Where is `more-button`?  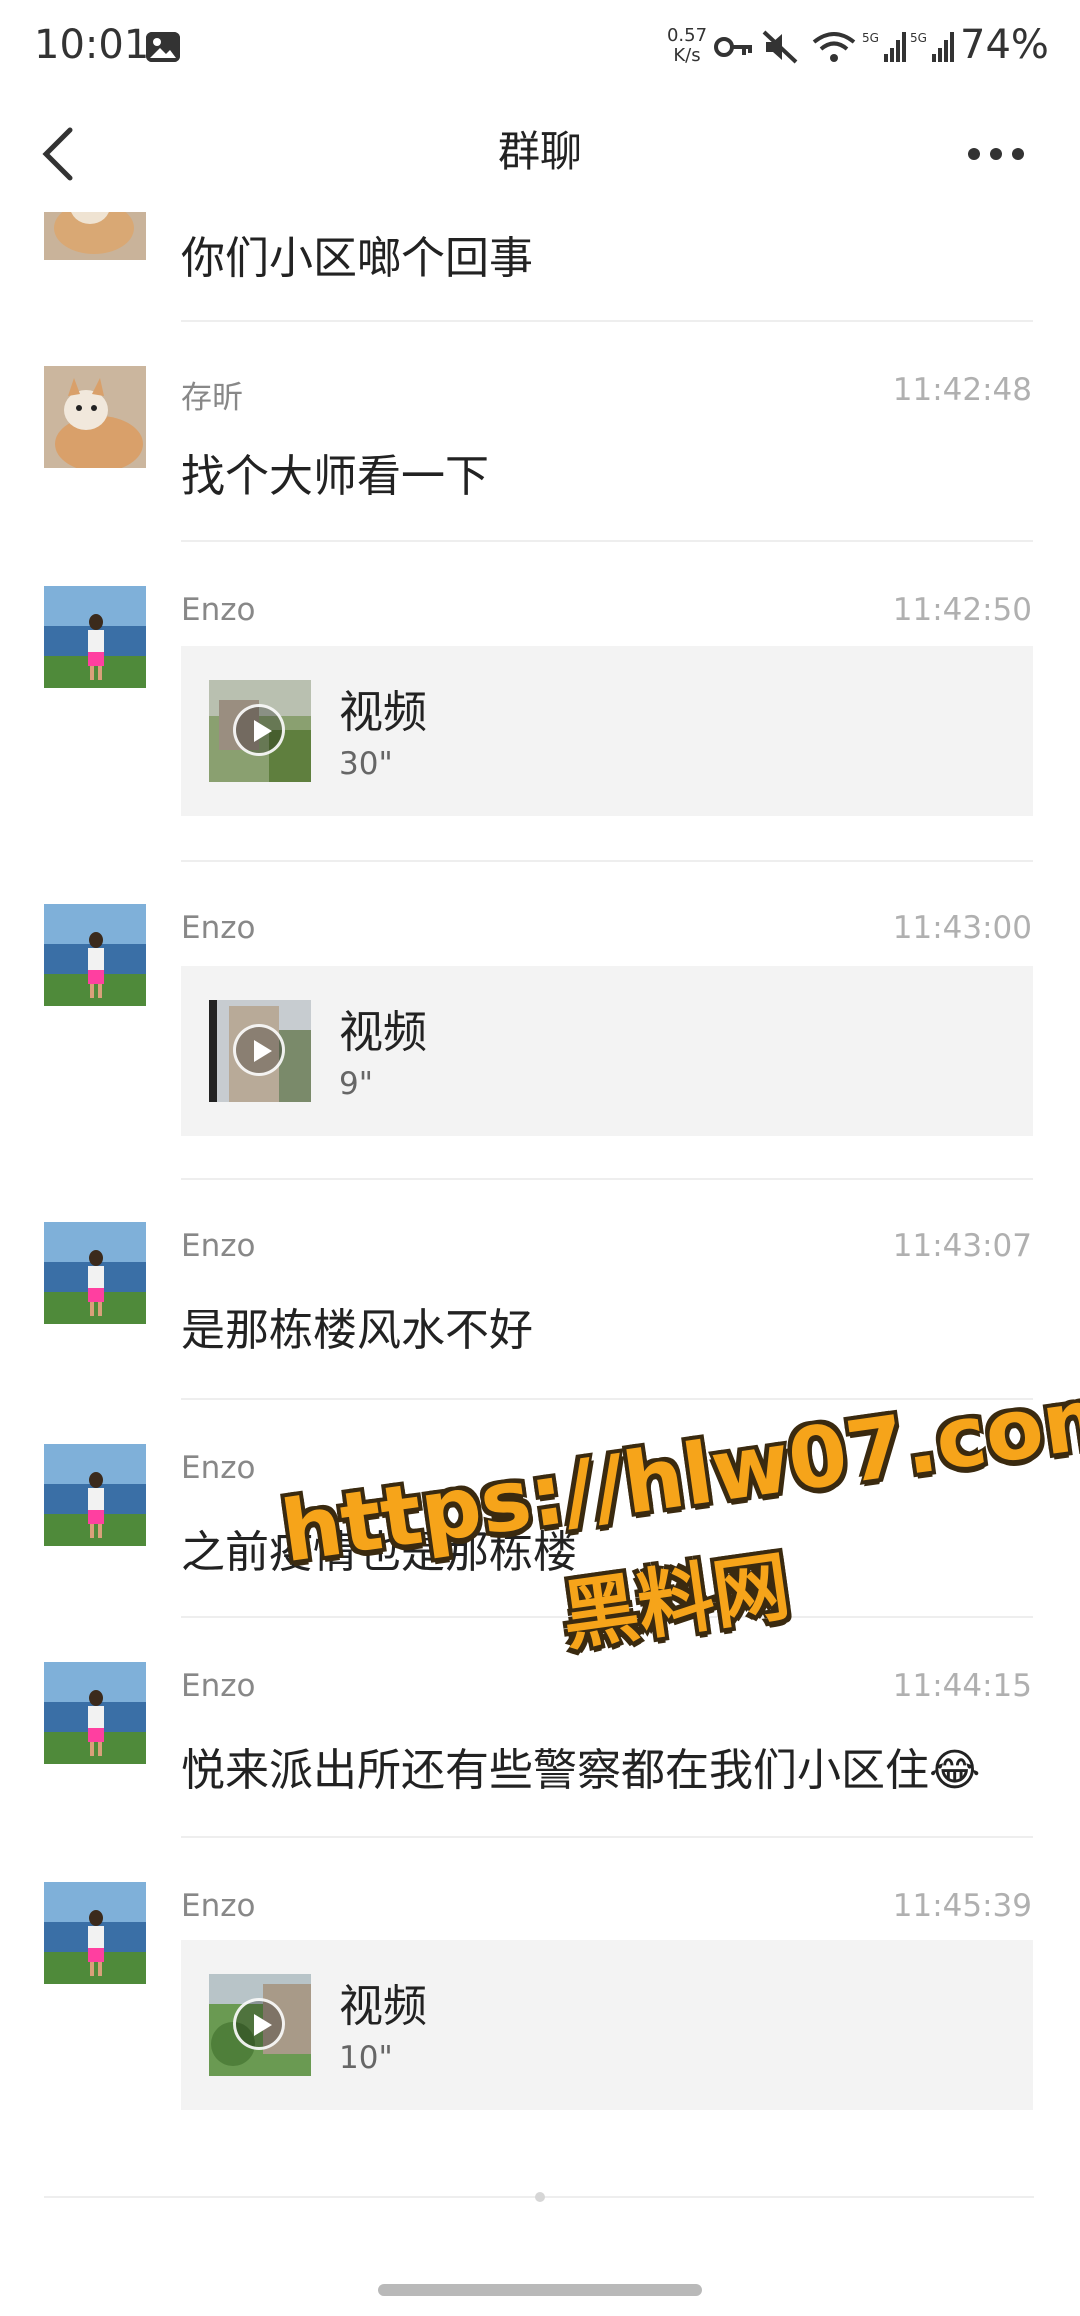
more-button is located at coordinates (1000, 154).